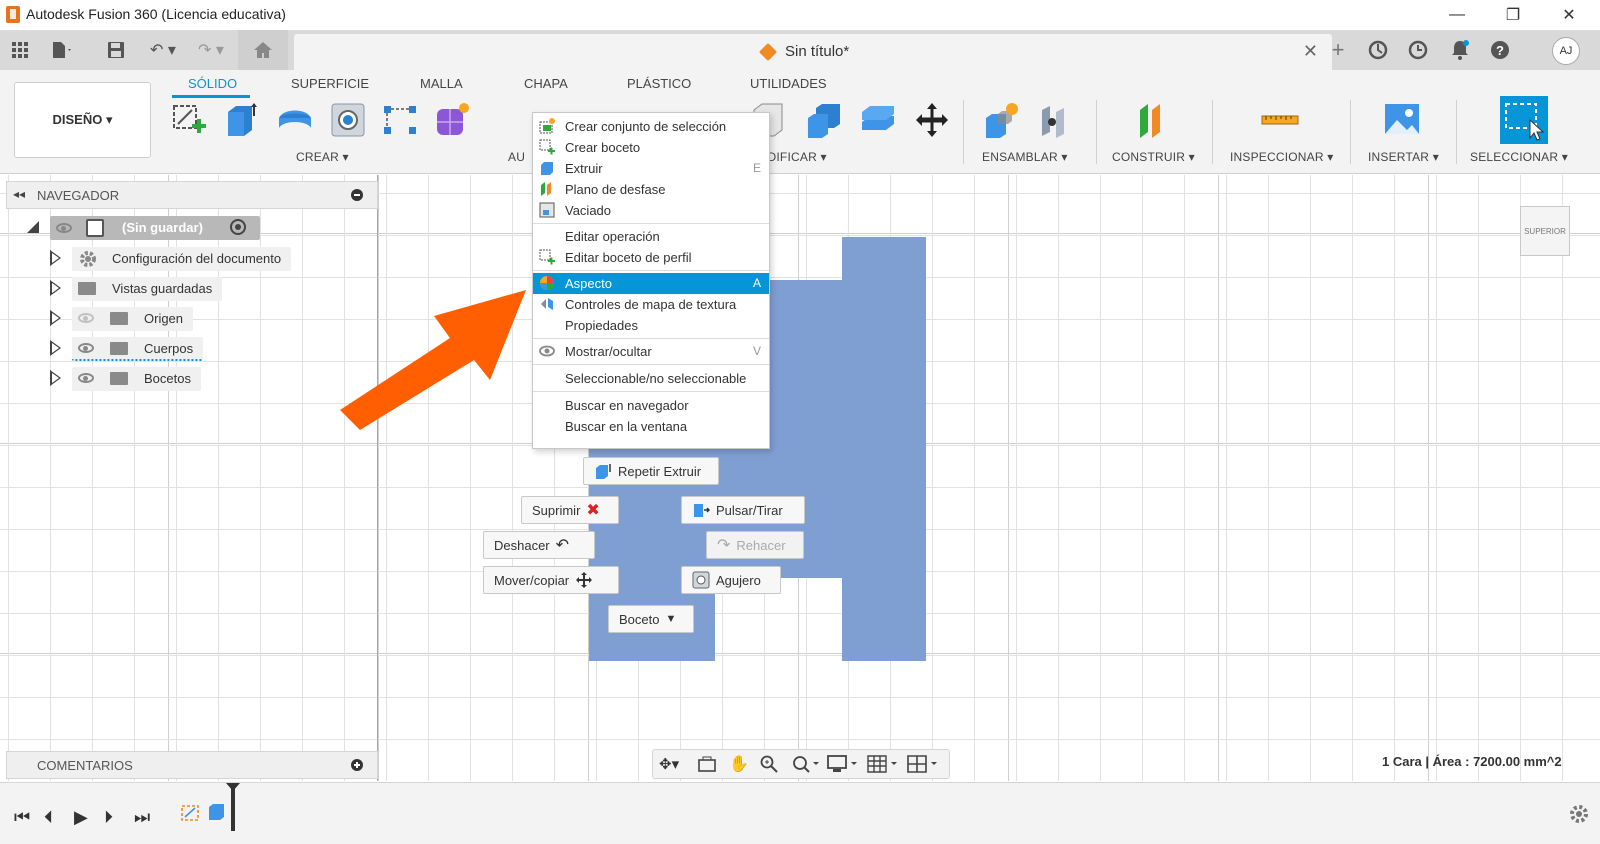 The width and height of the screenshot is (1600, 844). What do you see at coordinates (570, 510) in the screenshot?
I see `delete-button: Suprimir ✖` at bounding box center [570, 510].